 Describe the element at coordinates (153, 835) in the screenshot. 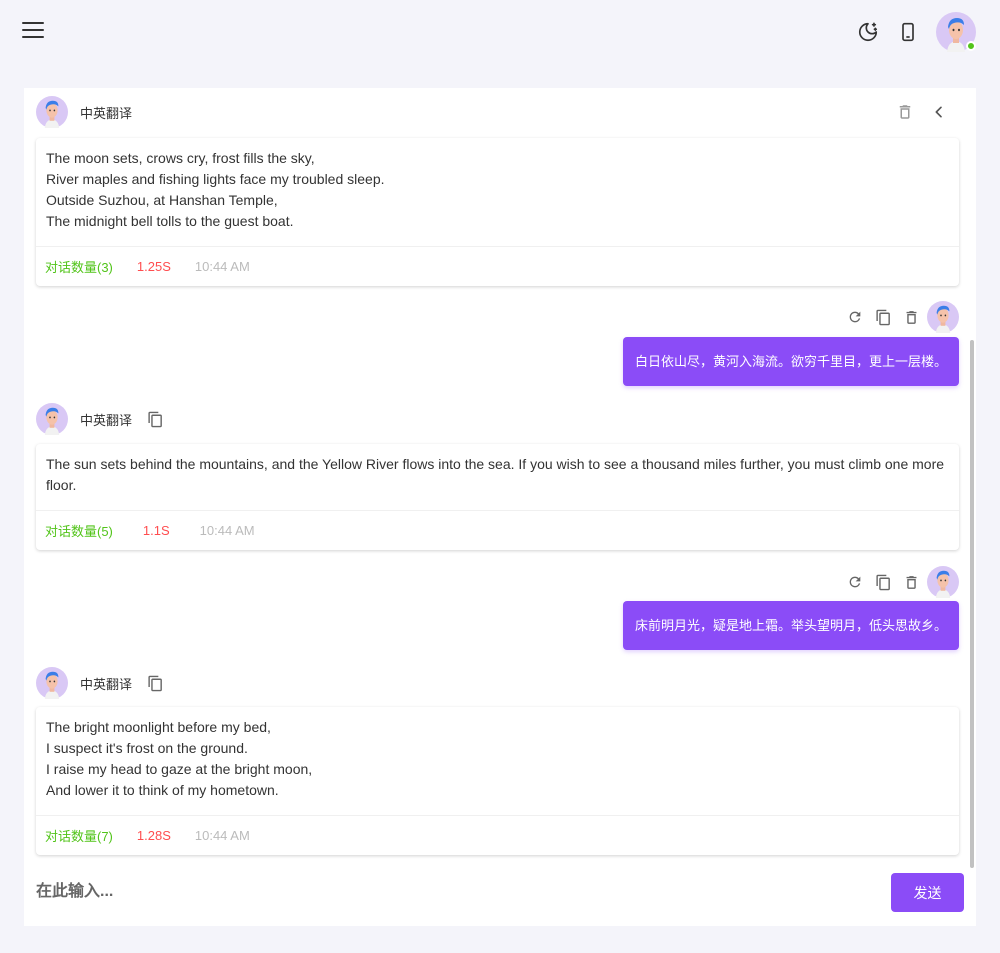

I see `response-duration: 1.28S` at that location.